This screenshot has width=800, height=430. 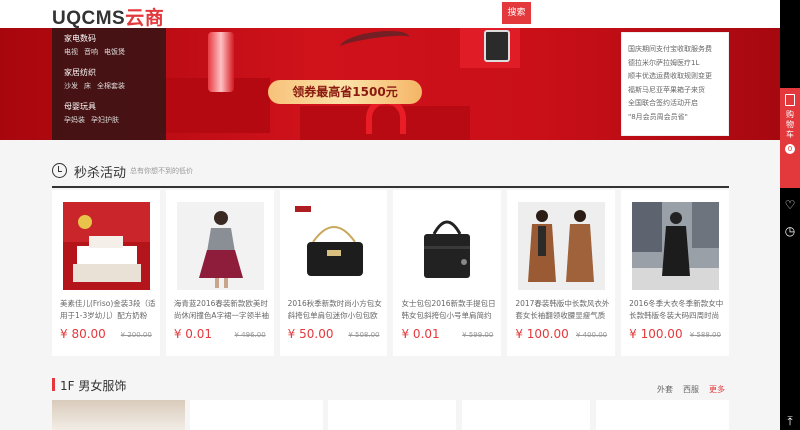 What do you see at coordinates (364, 335) in the screenshot?
I see `product-original-price: ¥ 508.00` at bounding box center [364, 335].